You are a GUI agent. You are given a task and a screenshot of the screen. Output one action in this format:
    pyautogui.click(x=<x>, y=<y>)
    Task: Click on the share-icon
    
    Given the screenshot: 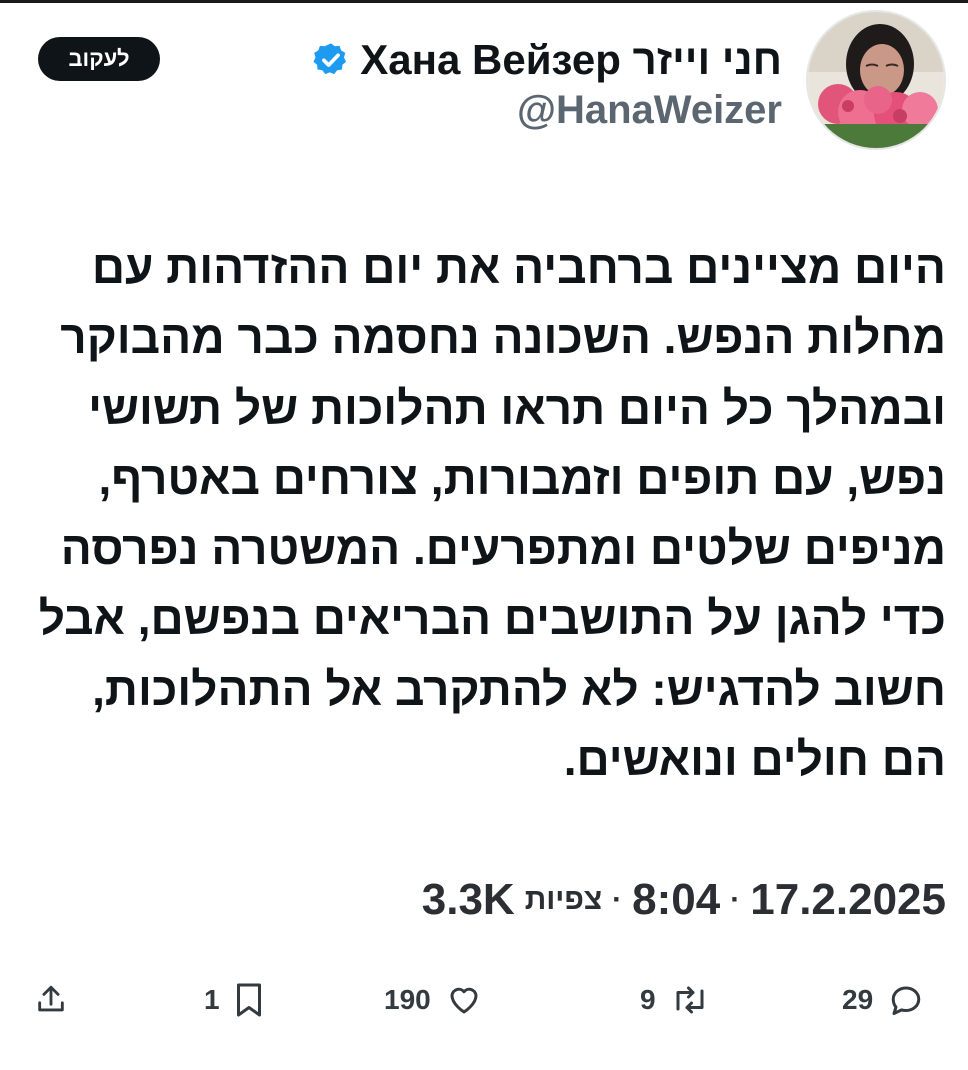 What is the action you would take?
    pyautogui.click(x=51, y=998)
    